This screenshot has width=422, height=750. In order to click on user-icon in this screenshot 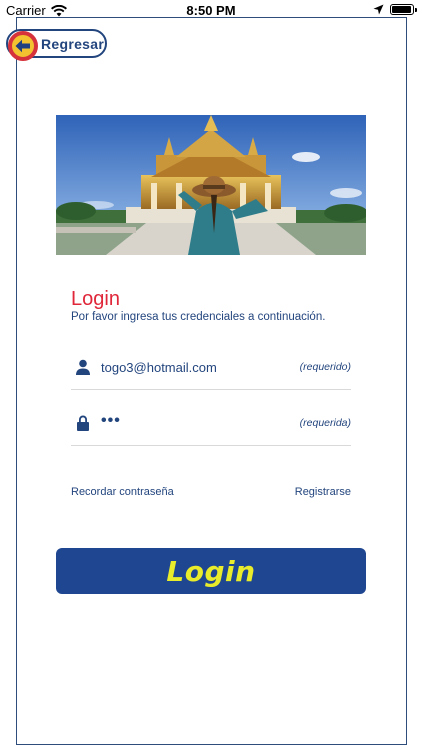, I will do `click(83, 367)`.